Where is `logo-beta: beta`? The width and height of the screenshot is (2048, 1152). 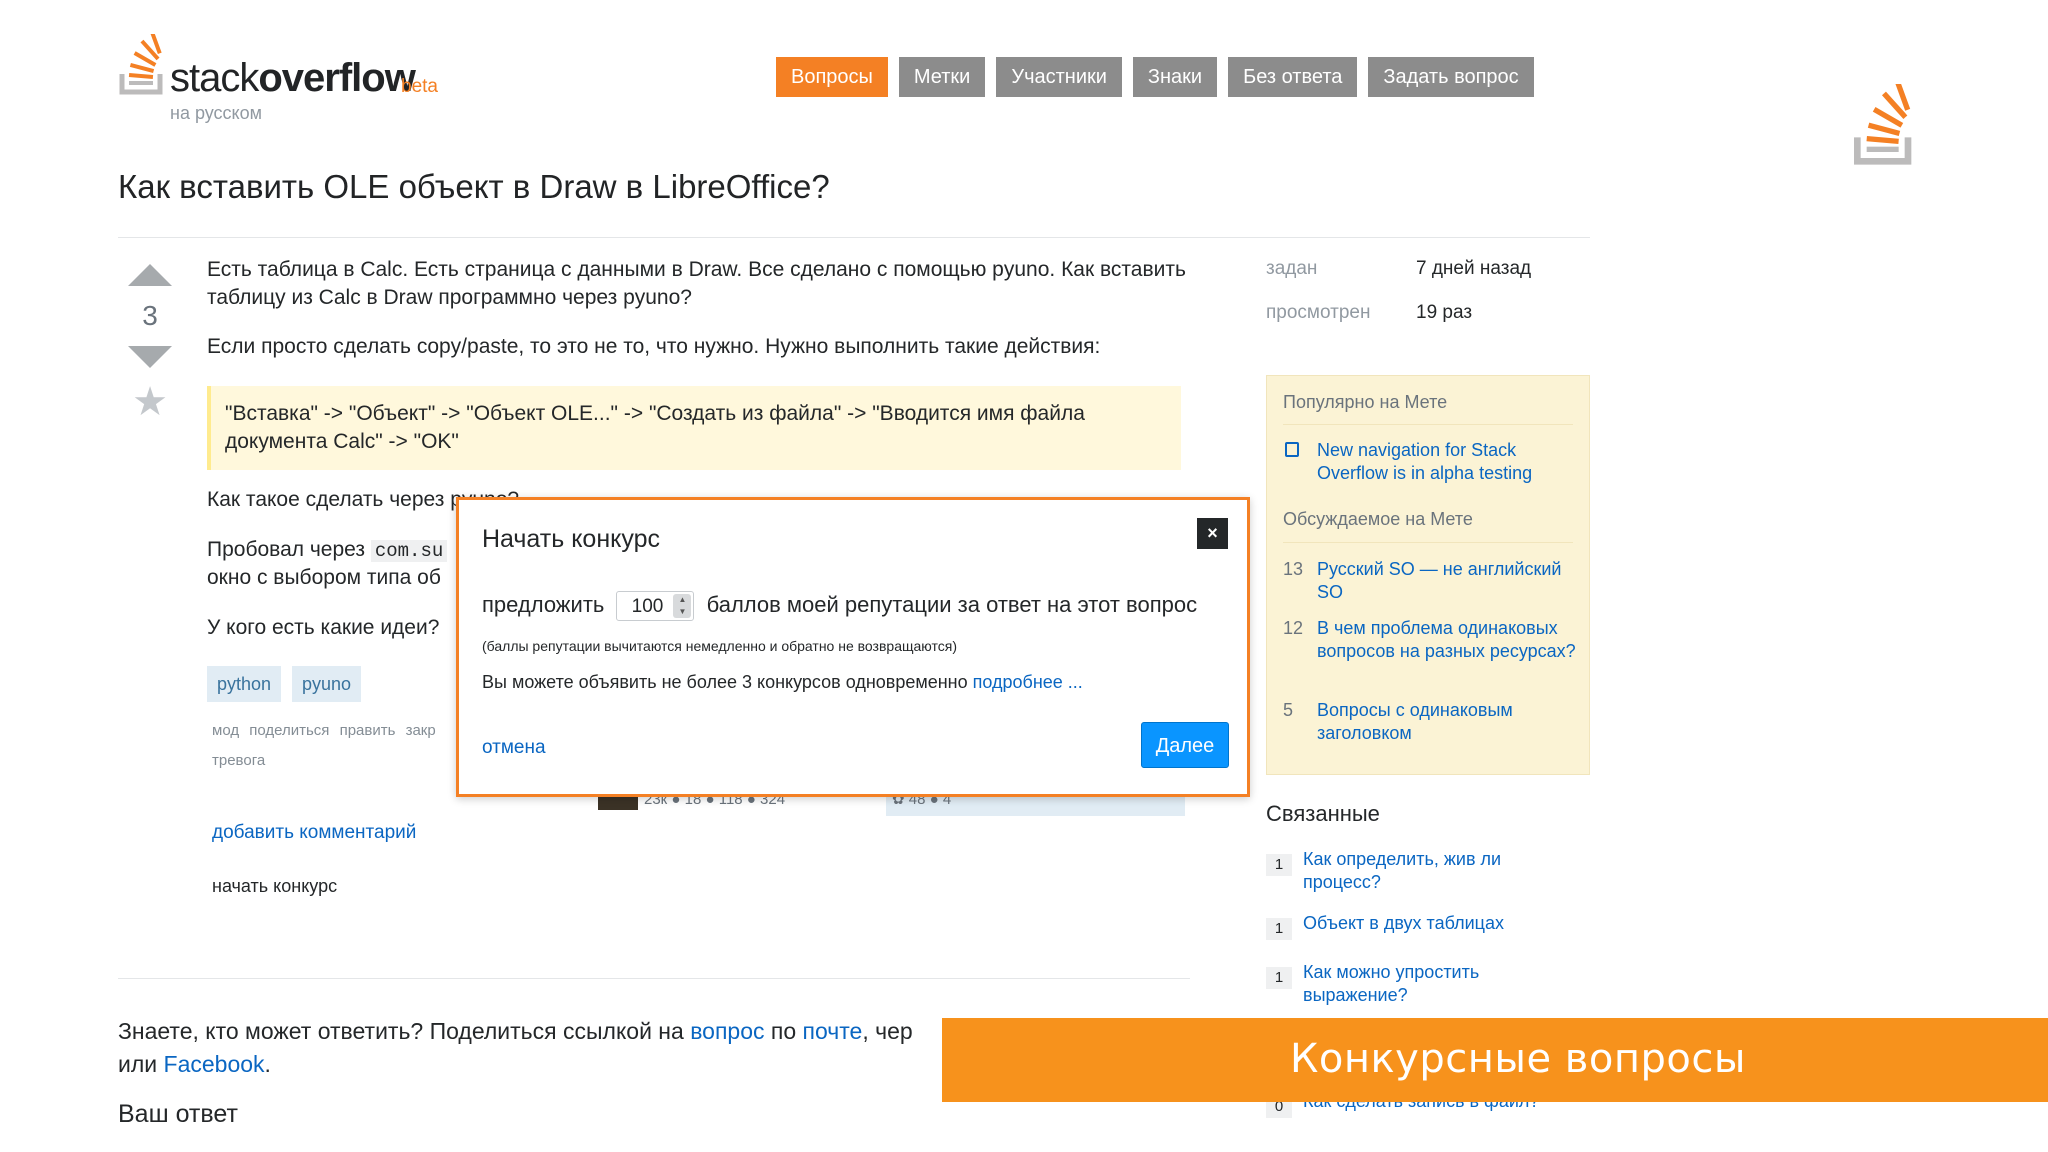 logo-beta: beta is located at coordinates (419, 86).